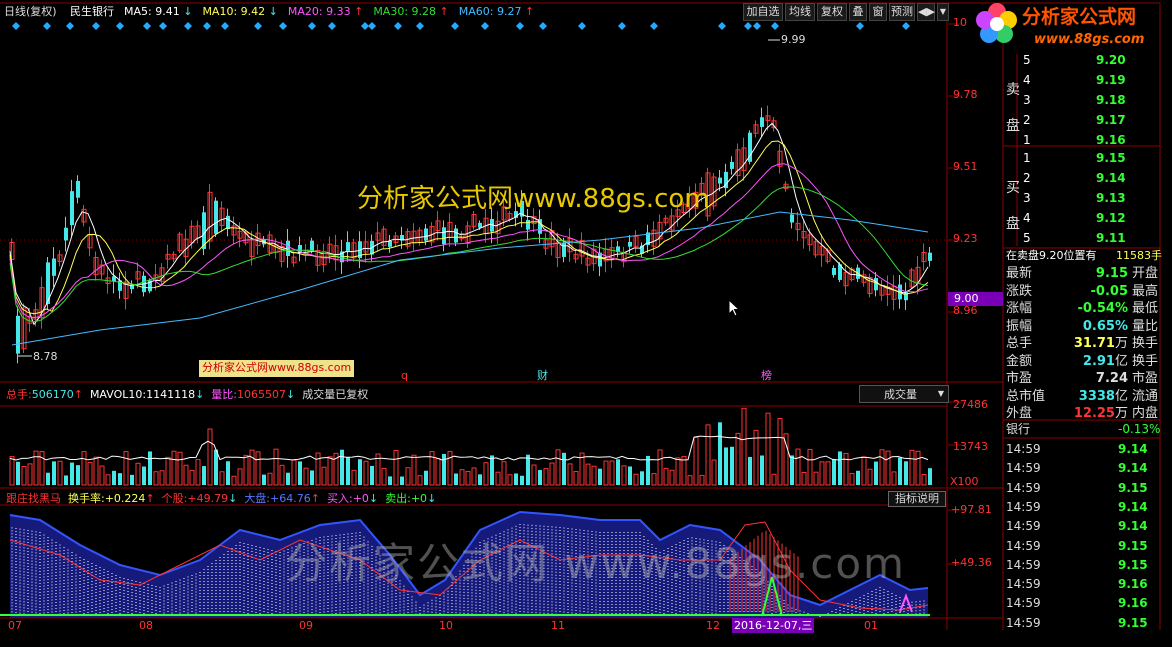  I want to click on order-book-row: 5 9.20, so click(1082, 60).